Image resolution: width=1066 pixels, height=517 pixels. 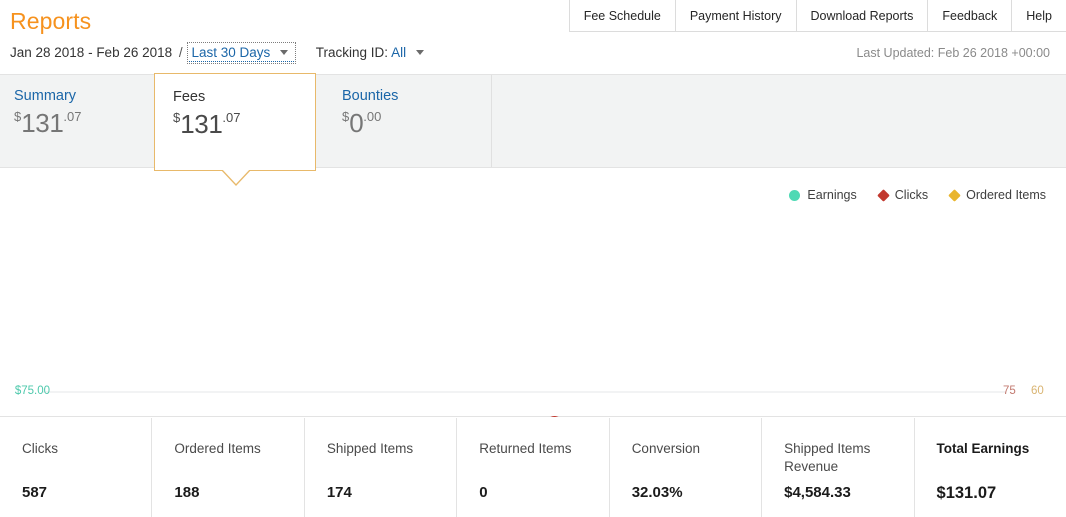 I want to click on stat-value: 0, so click(x=483, y=492).